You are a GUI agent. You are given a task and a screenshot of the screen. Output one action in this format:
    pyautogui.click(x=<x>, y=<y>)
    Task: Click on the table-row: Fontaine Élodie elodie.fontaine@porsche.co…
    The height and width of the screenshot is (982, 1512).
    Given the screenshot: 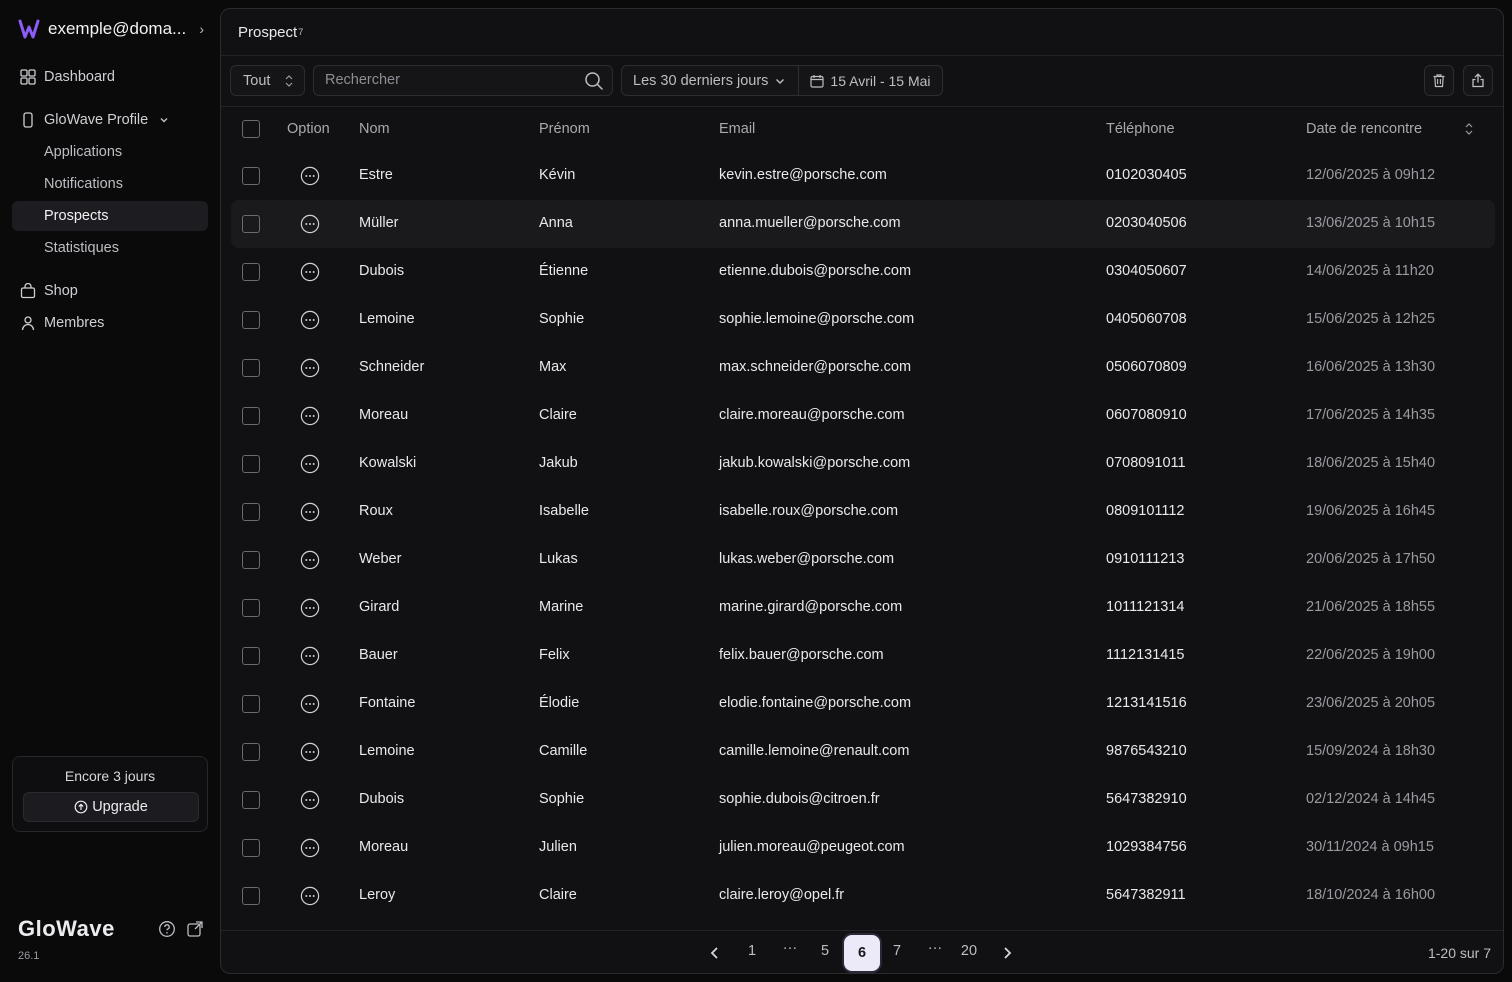 What is the action you would take?
    pyautogui.click(x=863, y=704)
    